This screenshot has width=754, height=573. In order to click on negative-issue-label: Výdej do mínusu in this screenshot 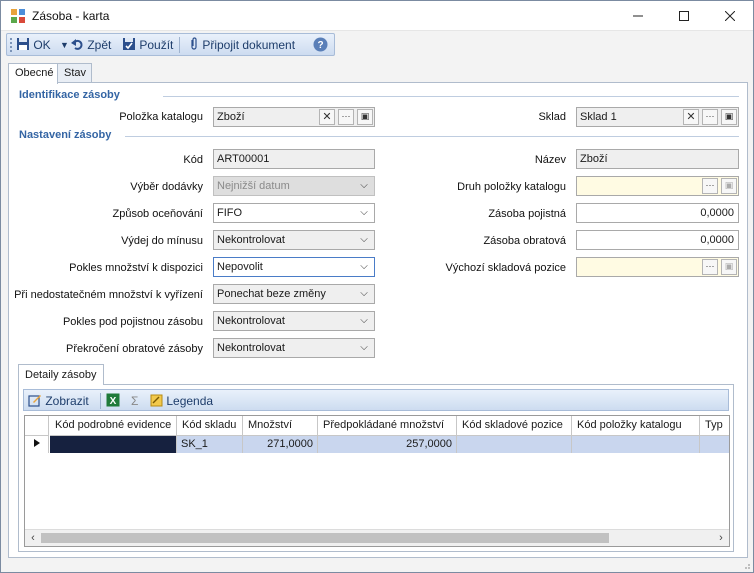, I will do `click(162, 241)`.